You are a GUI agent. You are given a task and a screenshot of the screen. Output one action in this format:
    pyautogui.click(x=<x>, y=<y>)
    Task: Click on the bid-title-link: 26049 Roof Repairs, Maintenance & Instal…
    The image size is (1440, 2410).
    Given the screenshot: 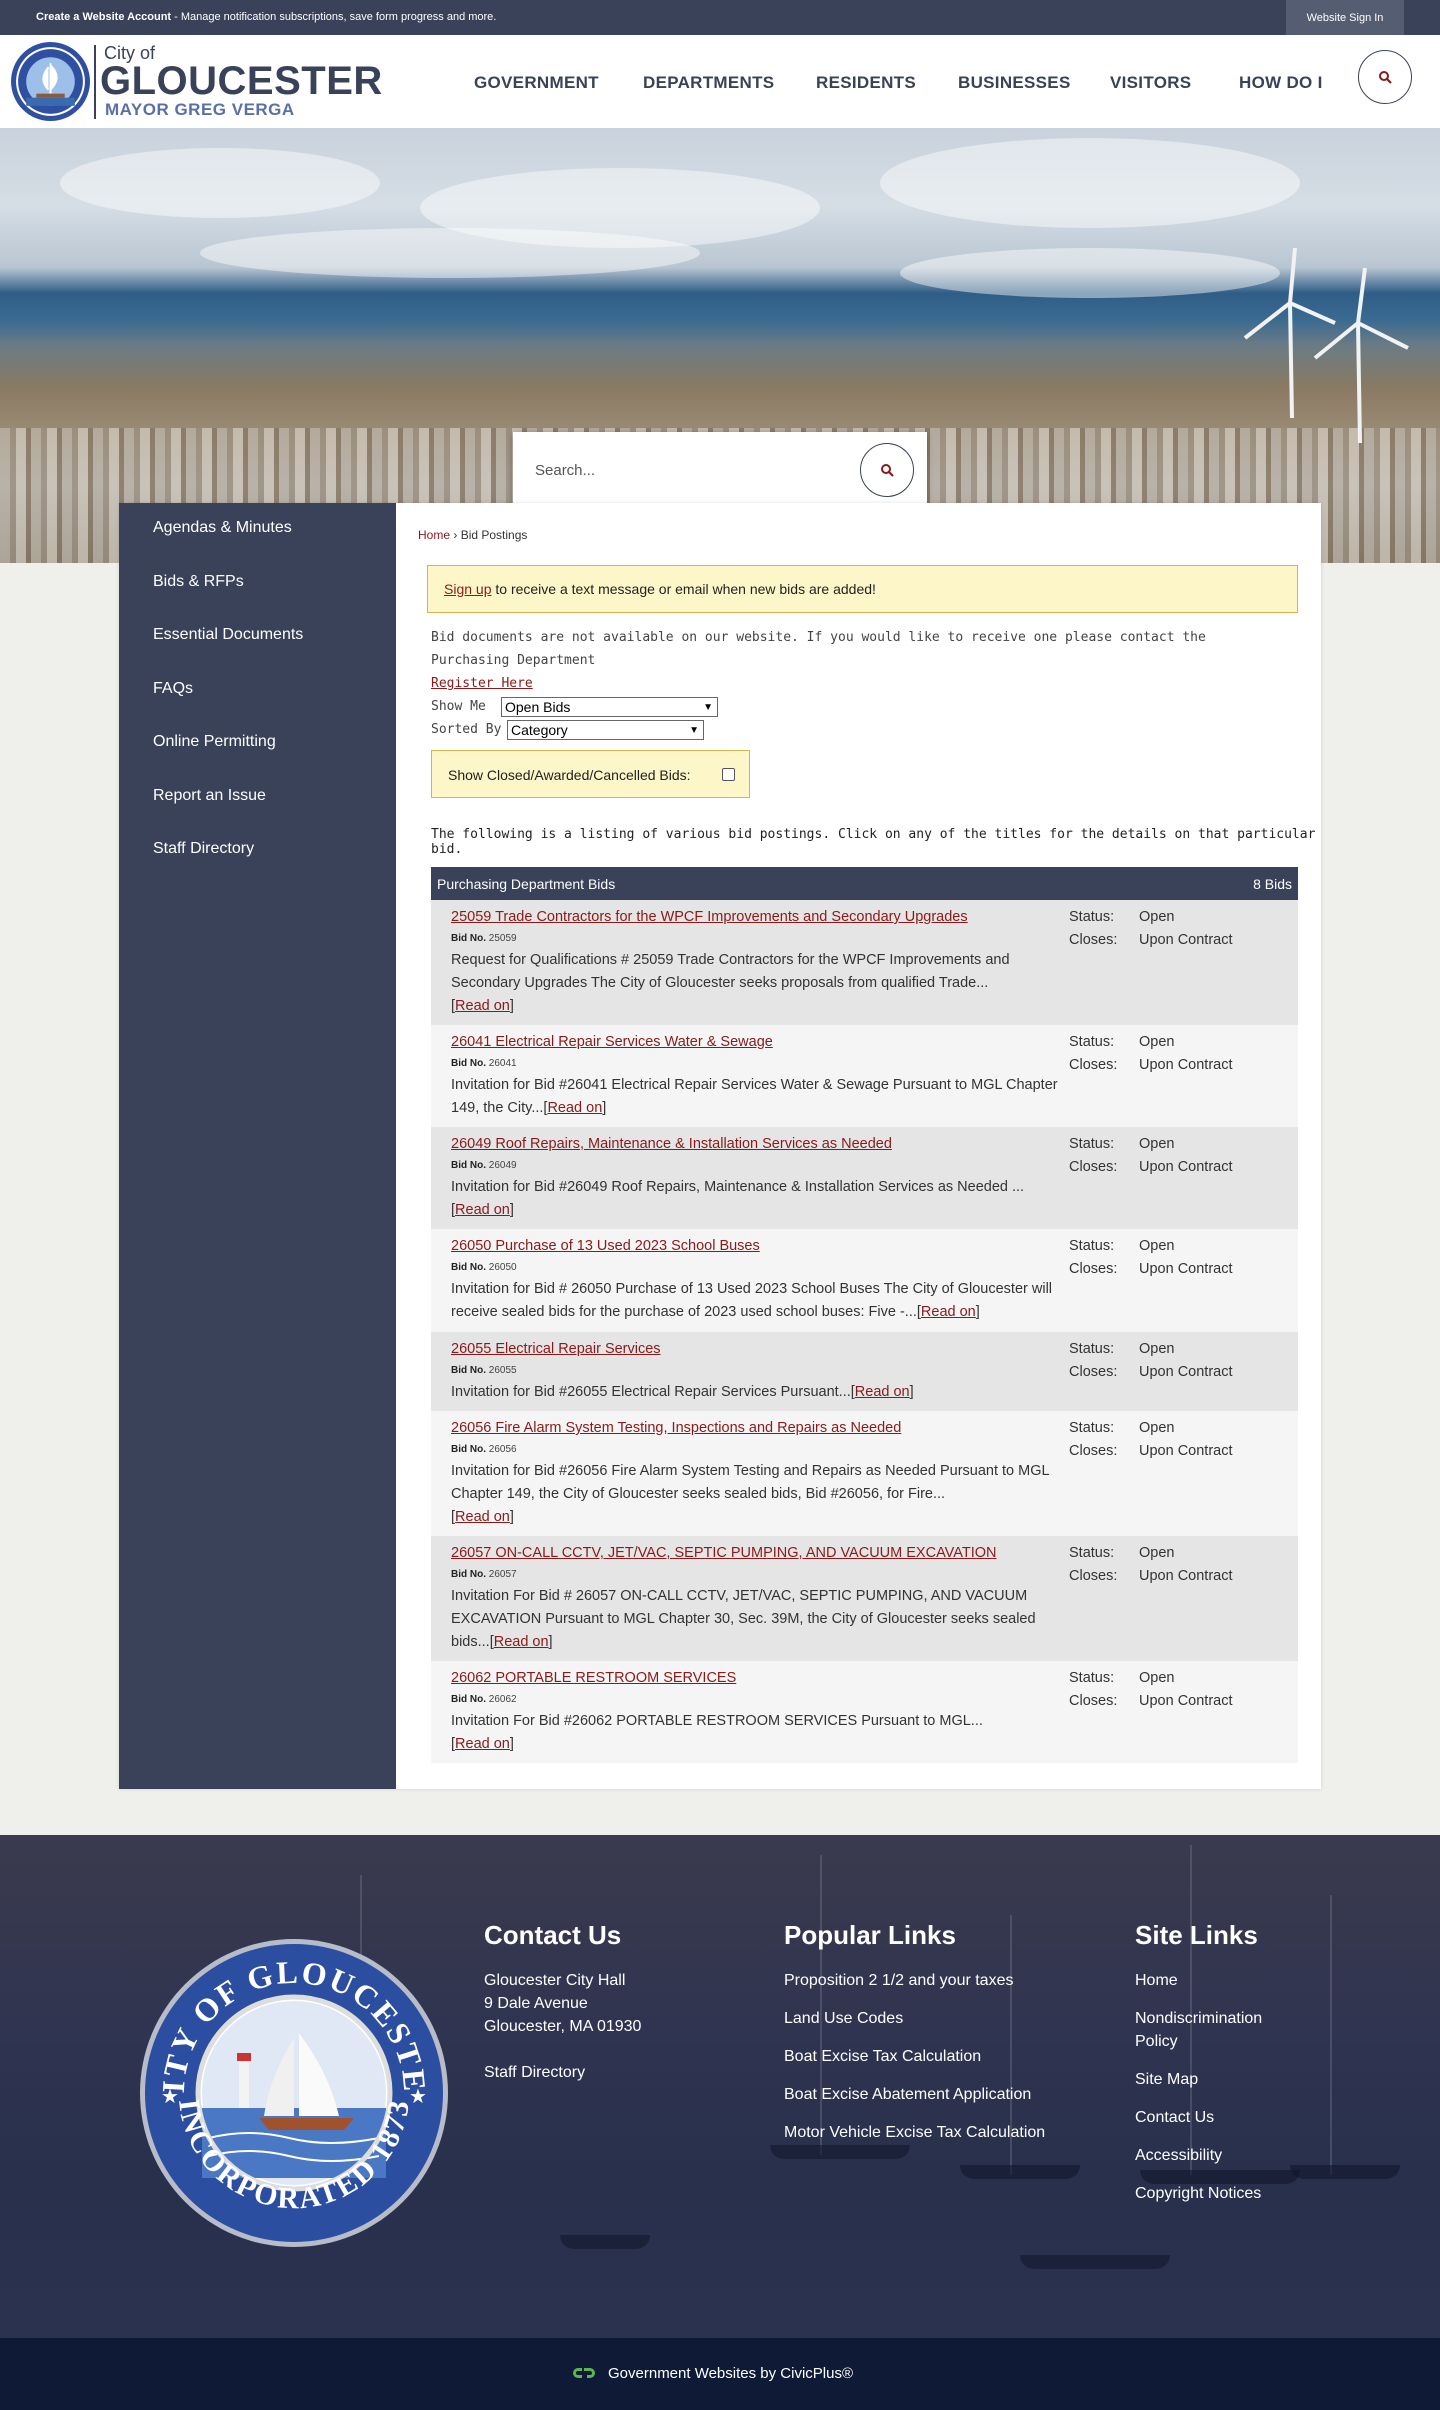 What is the action you would take?
    pyautogui.click(x=671, y=1144)
    